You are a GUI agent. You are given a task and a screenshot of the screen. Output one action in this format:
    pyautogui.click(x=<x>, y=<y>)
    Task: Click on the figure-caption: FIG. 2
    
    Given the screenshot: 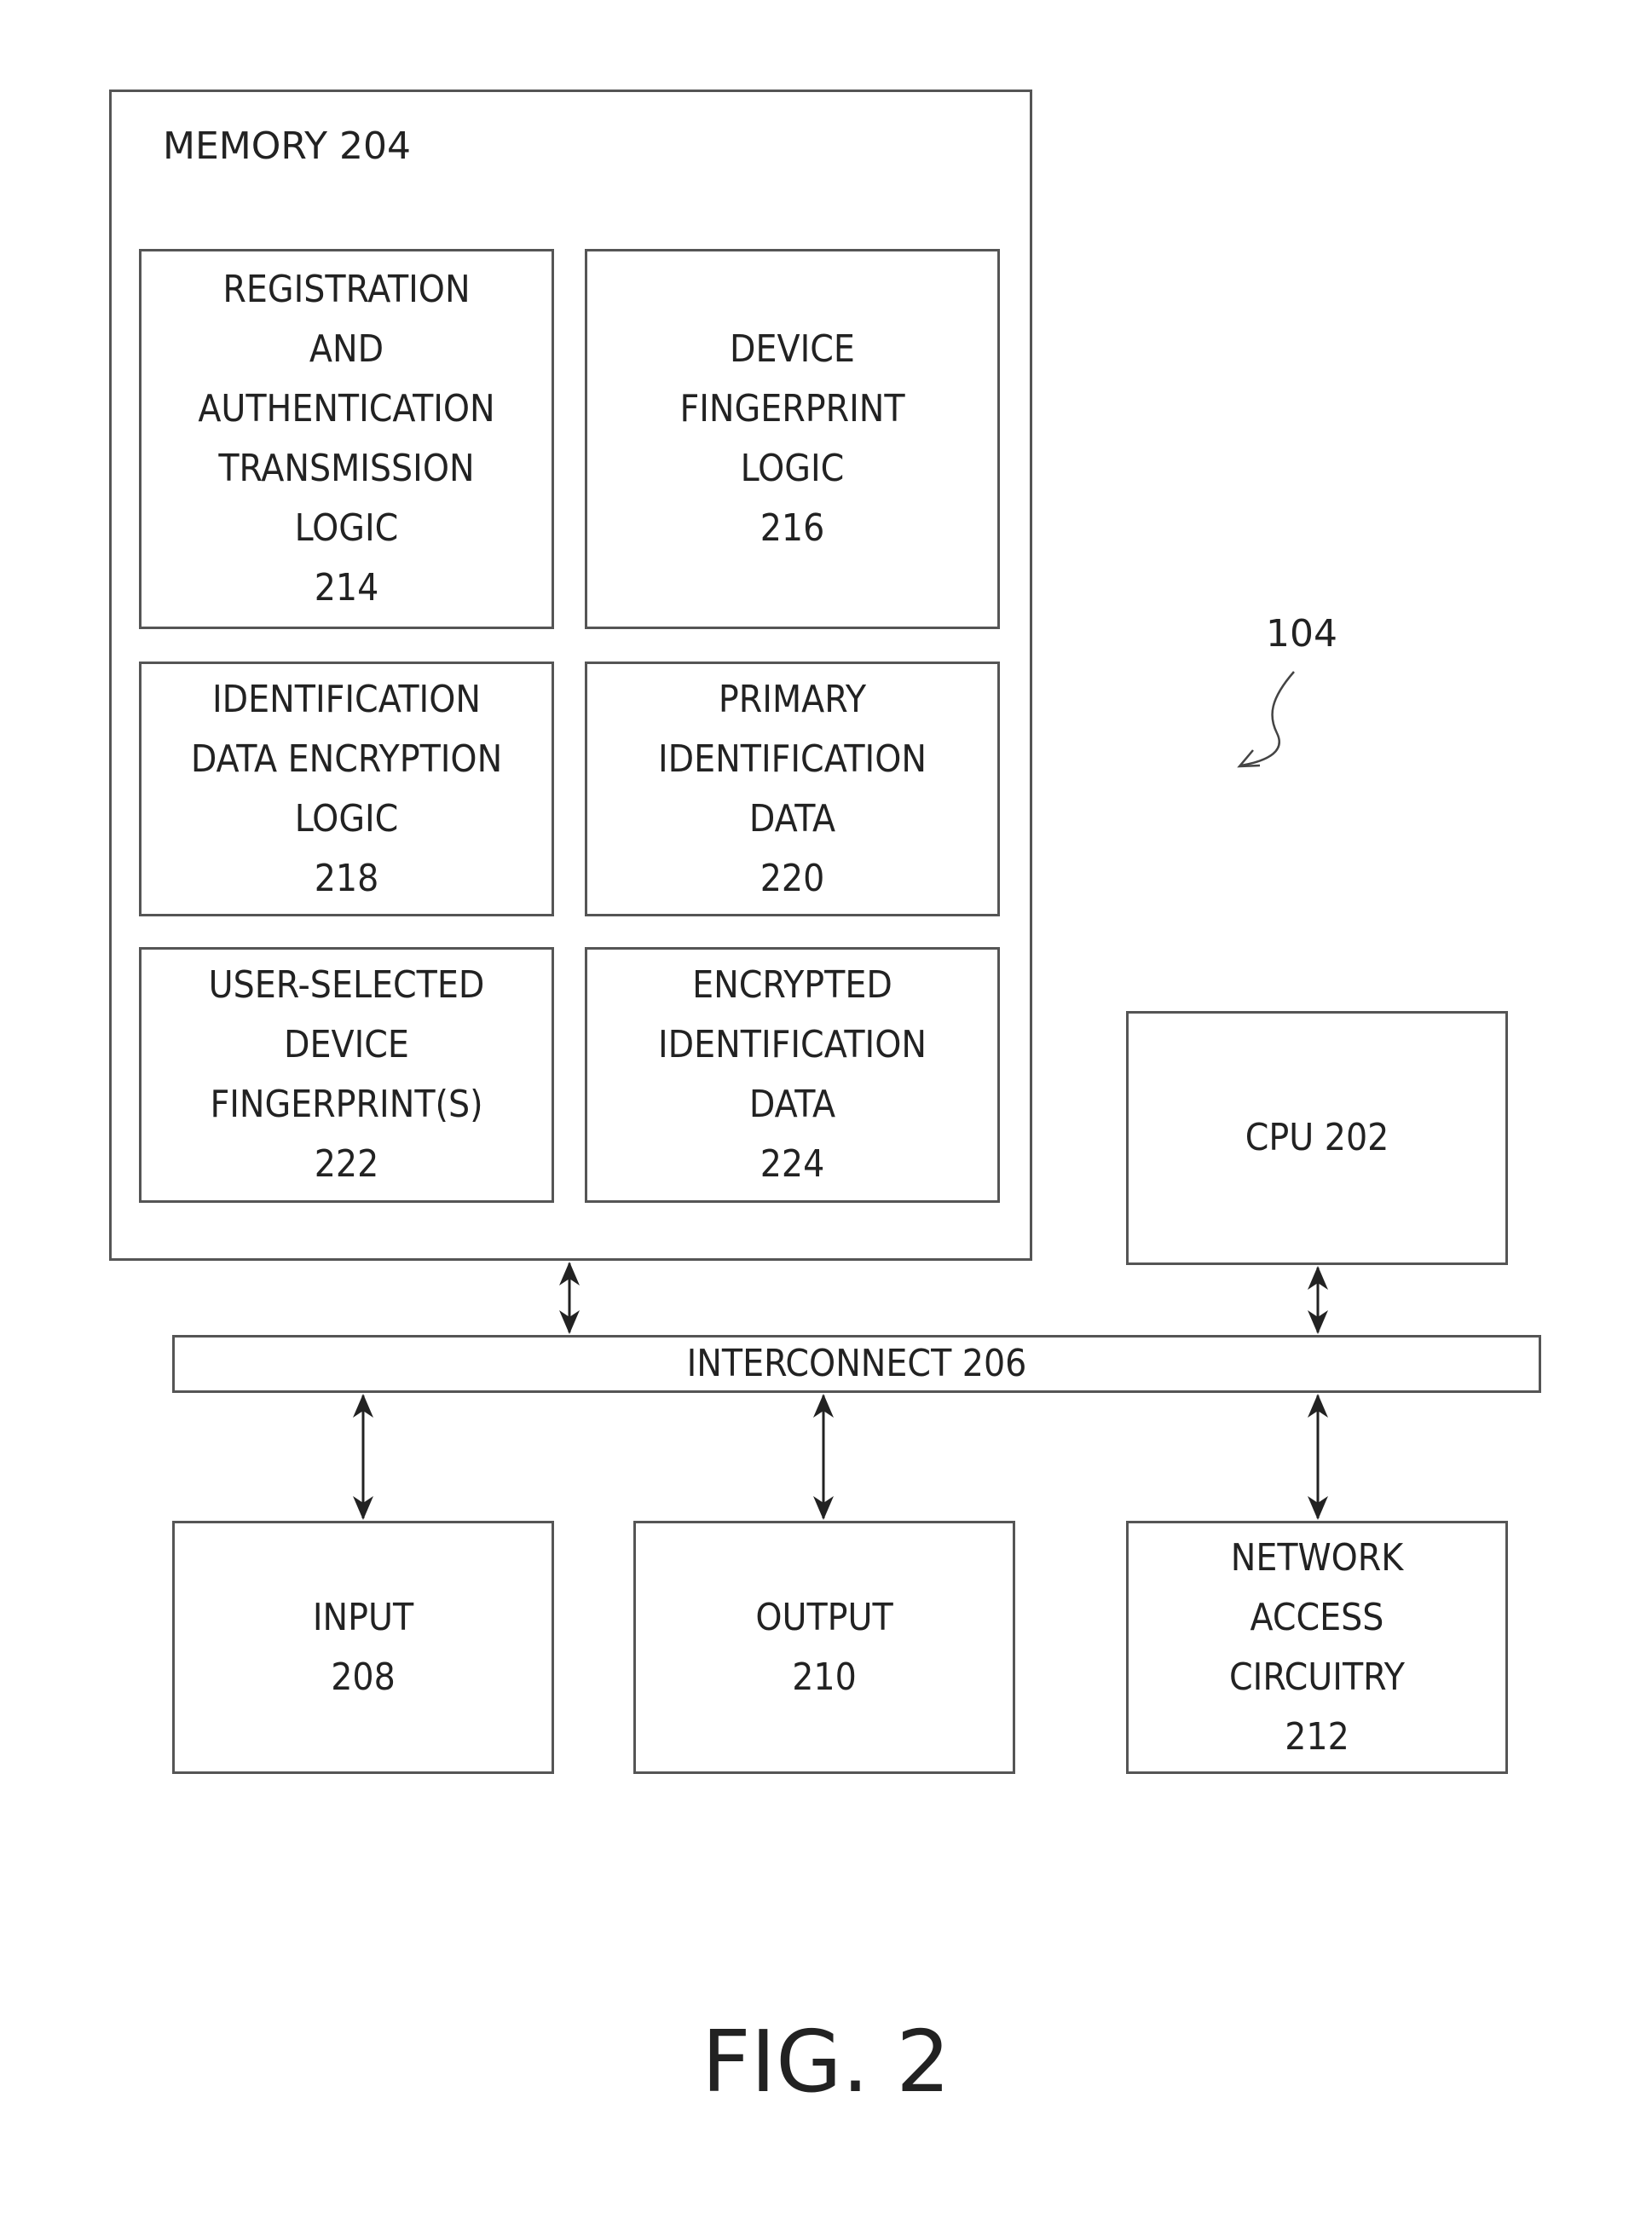 What is the action you would take?
    pyautogui.click(x=826, y=2062)
    